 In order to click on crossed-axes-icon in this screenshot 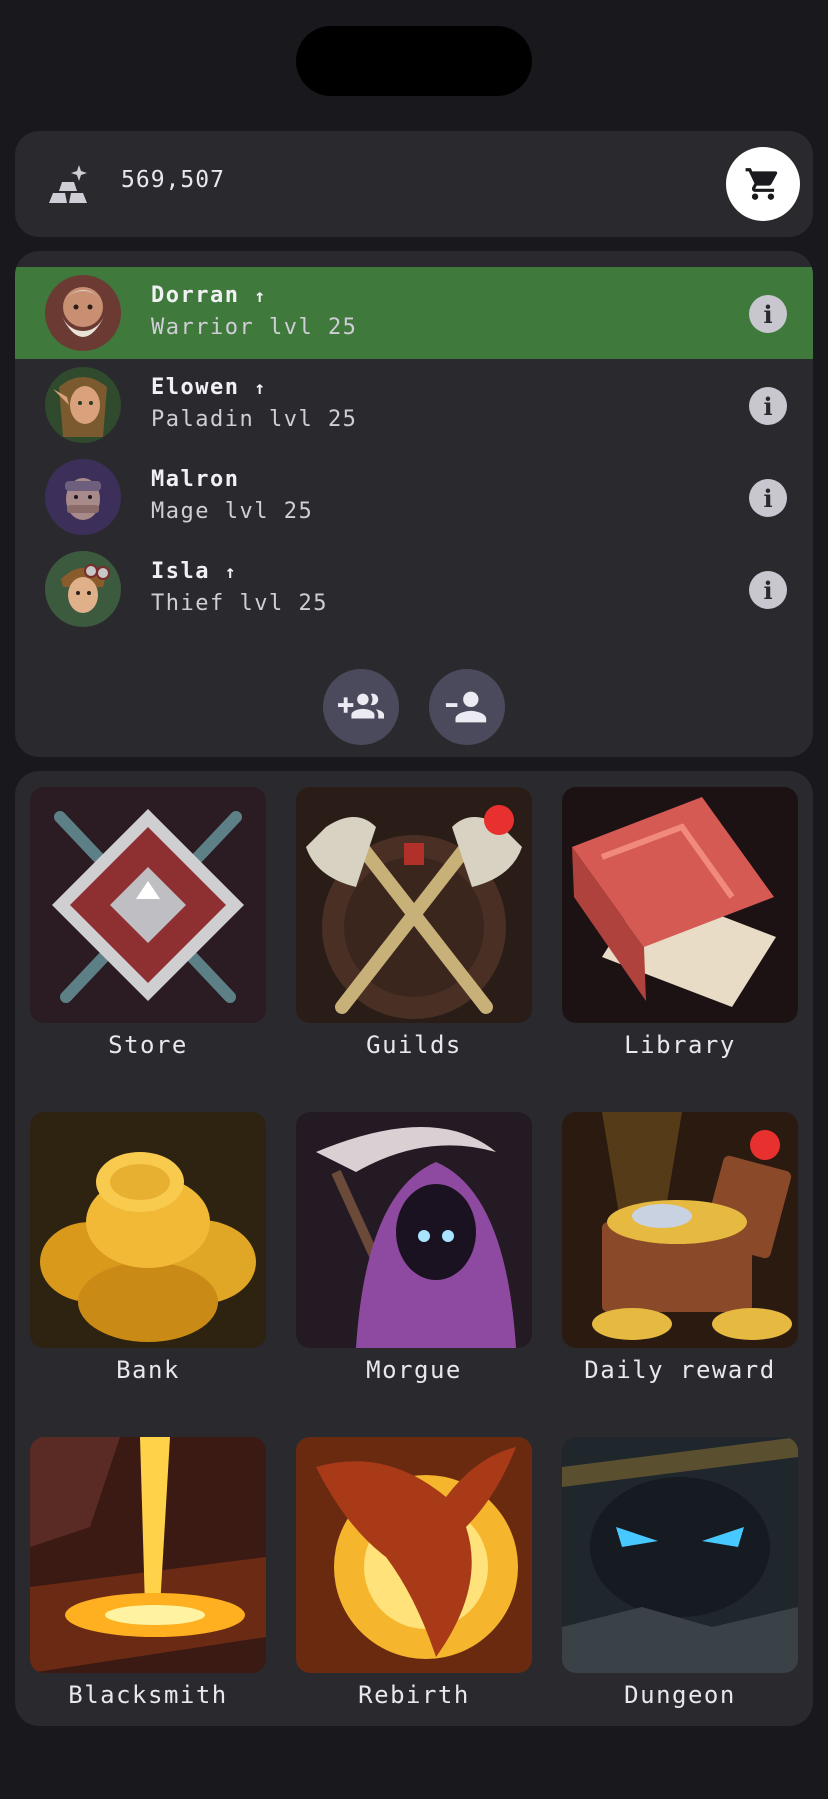, I will do `click(414, 905)`.